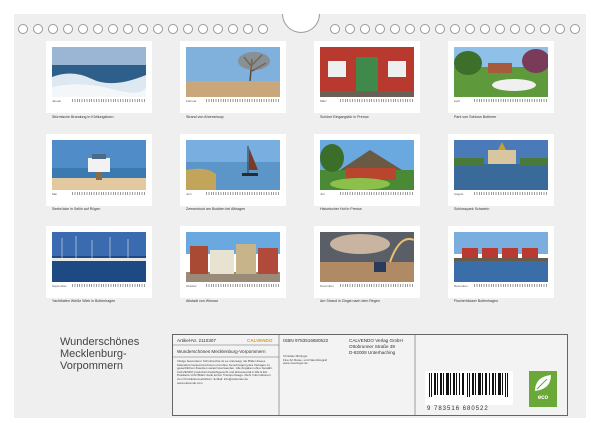 The height and width of the screenshot is (432, 600). Describe the element at coordinates (367, 72) in the screenshot. I see `photo-green-door` at that location.